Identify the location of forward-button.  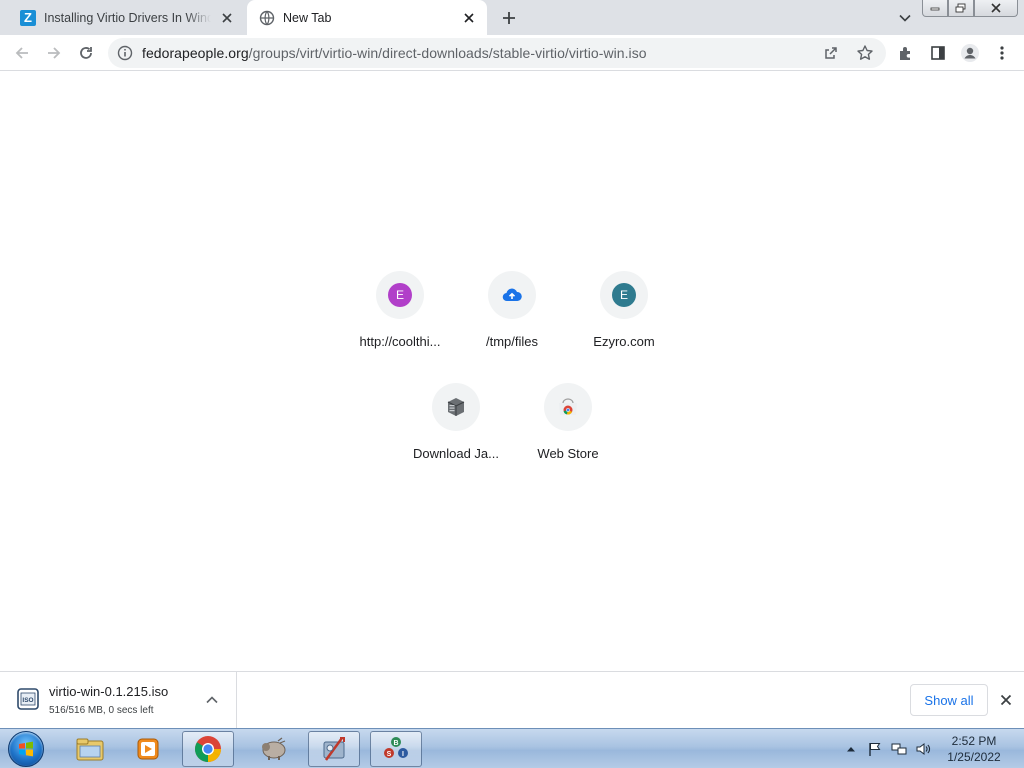
(54, 53).